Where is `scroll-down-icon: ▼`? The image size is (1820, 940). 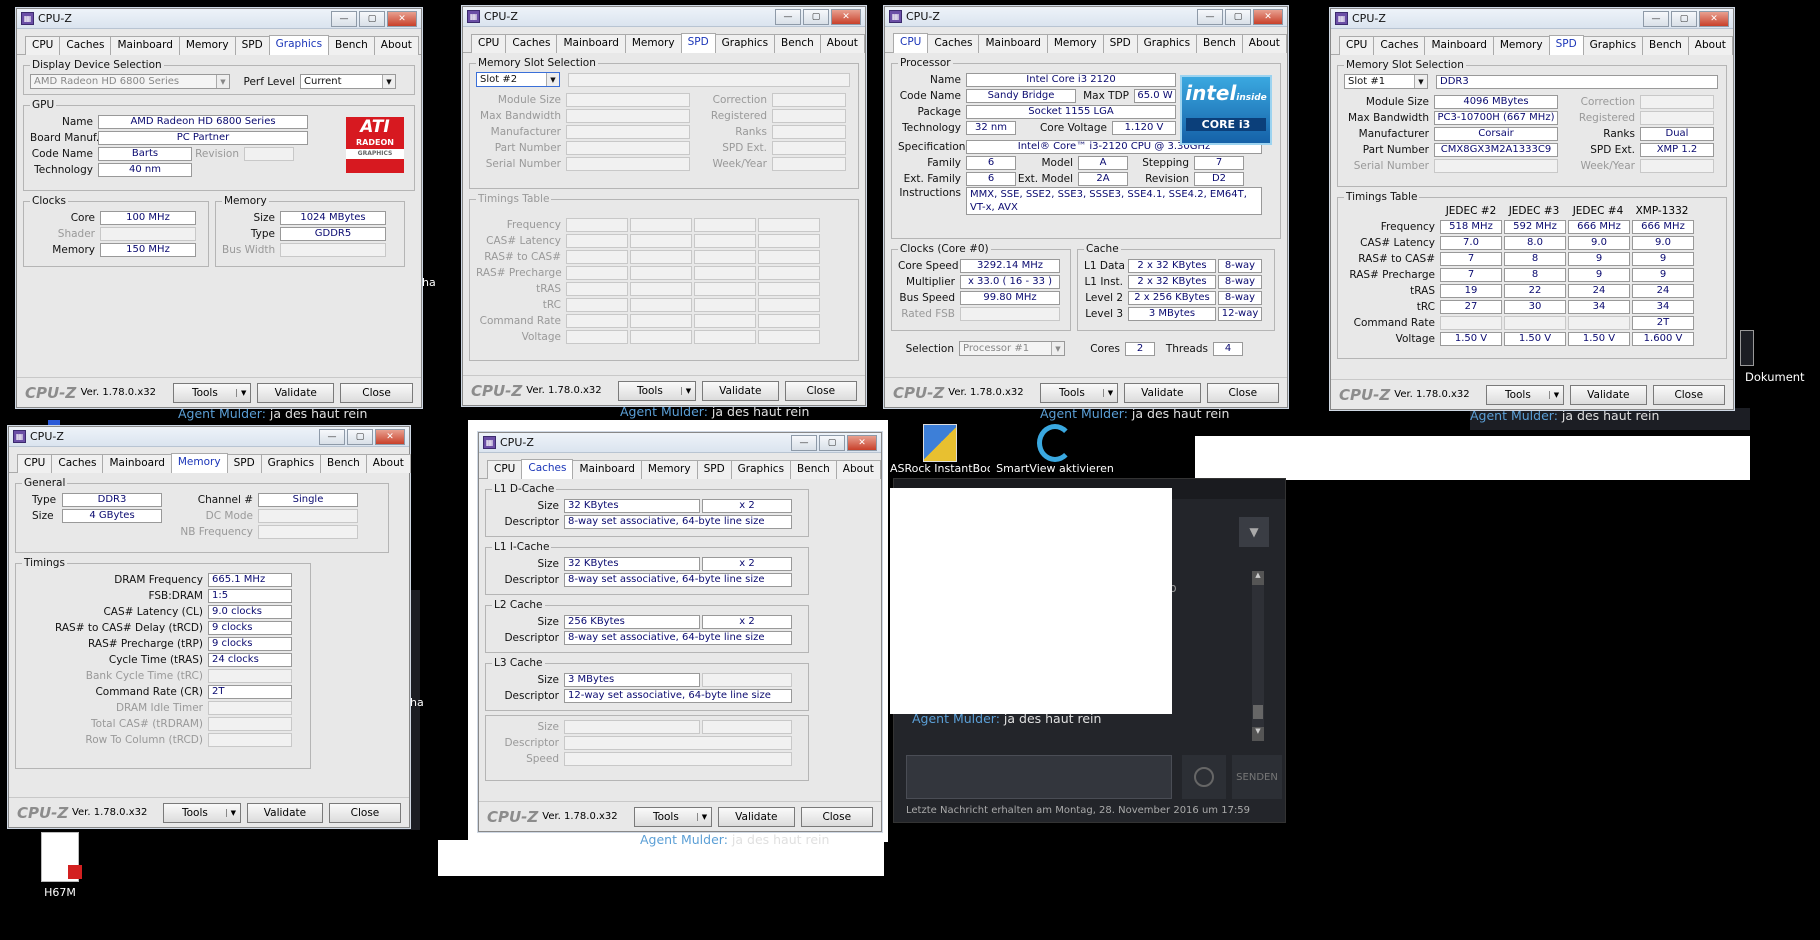
scroll-down-icon: ▼ is located at coordinates (1258, 734).